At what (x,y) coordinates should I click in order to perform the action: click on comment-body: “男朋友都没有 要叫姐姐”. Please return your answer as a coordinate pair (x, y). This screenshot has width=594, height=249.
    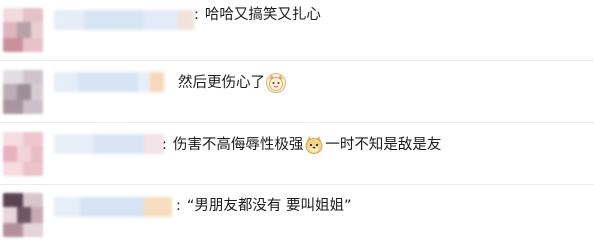
    Looking at the image, I should click on (269, 206).